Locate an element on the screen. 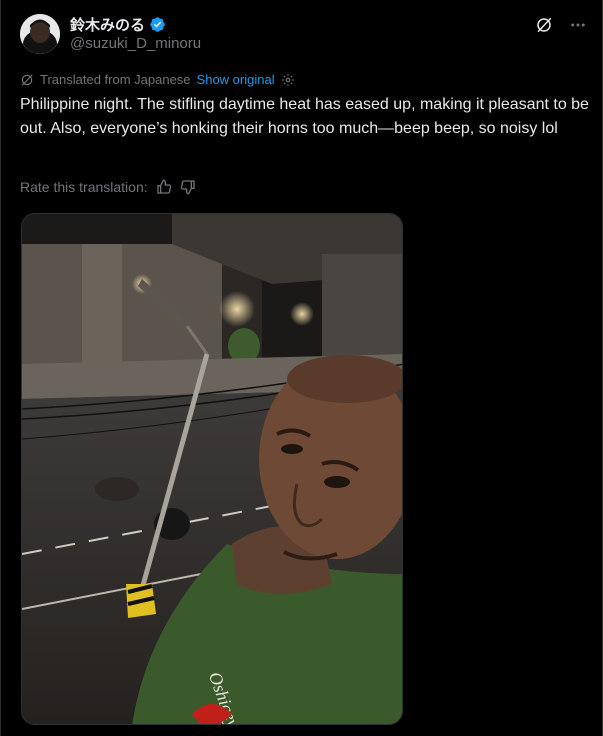 The image size is (603, 736). translation-info-row: Translated from Japanese Show original is located at coordinates (157, 79).